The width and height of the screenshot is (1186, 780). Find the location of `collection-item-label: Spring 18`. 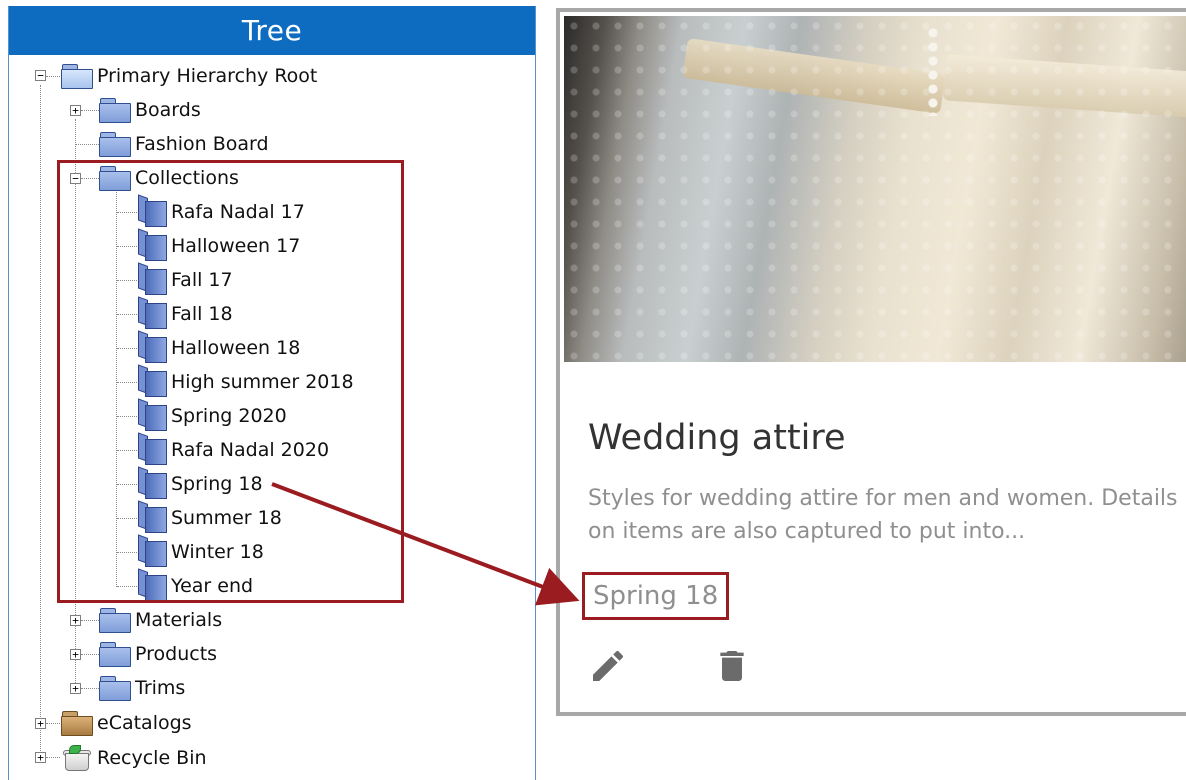

collection-item-label: Spring 18 is located at coordinates (217, 484).